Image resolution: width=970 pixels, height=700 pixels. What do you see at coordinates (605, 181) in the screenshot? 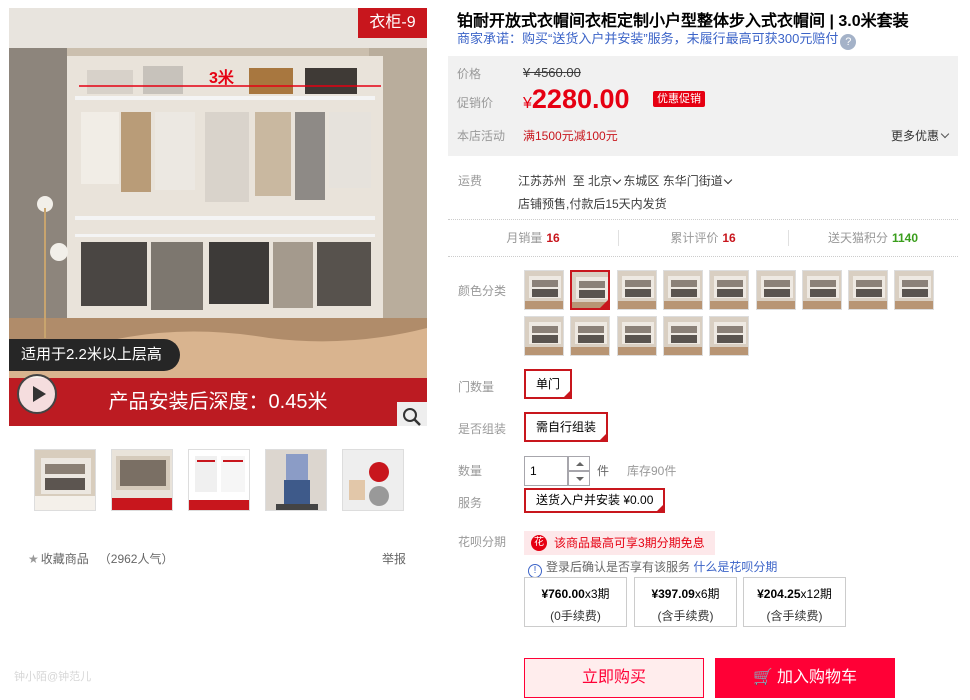
I see `ship-city-select: 北京` at bounding box center [605, 181].